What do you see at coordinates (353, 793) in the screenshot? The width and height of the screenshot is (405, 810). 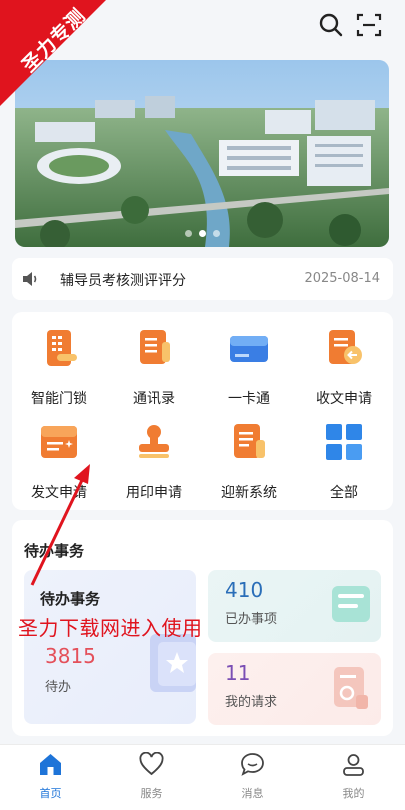 I see `tab-label: 我的` at bounding box center [353, 793].